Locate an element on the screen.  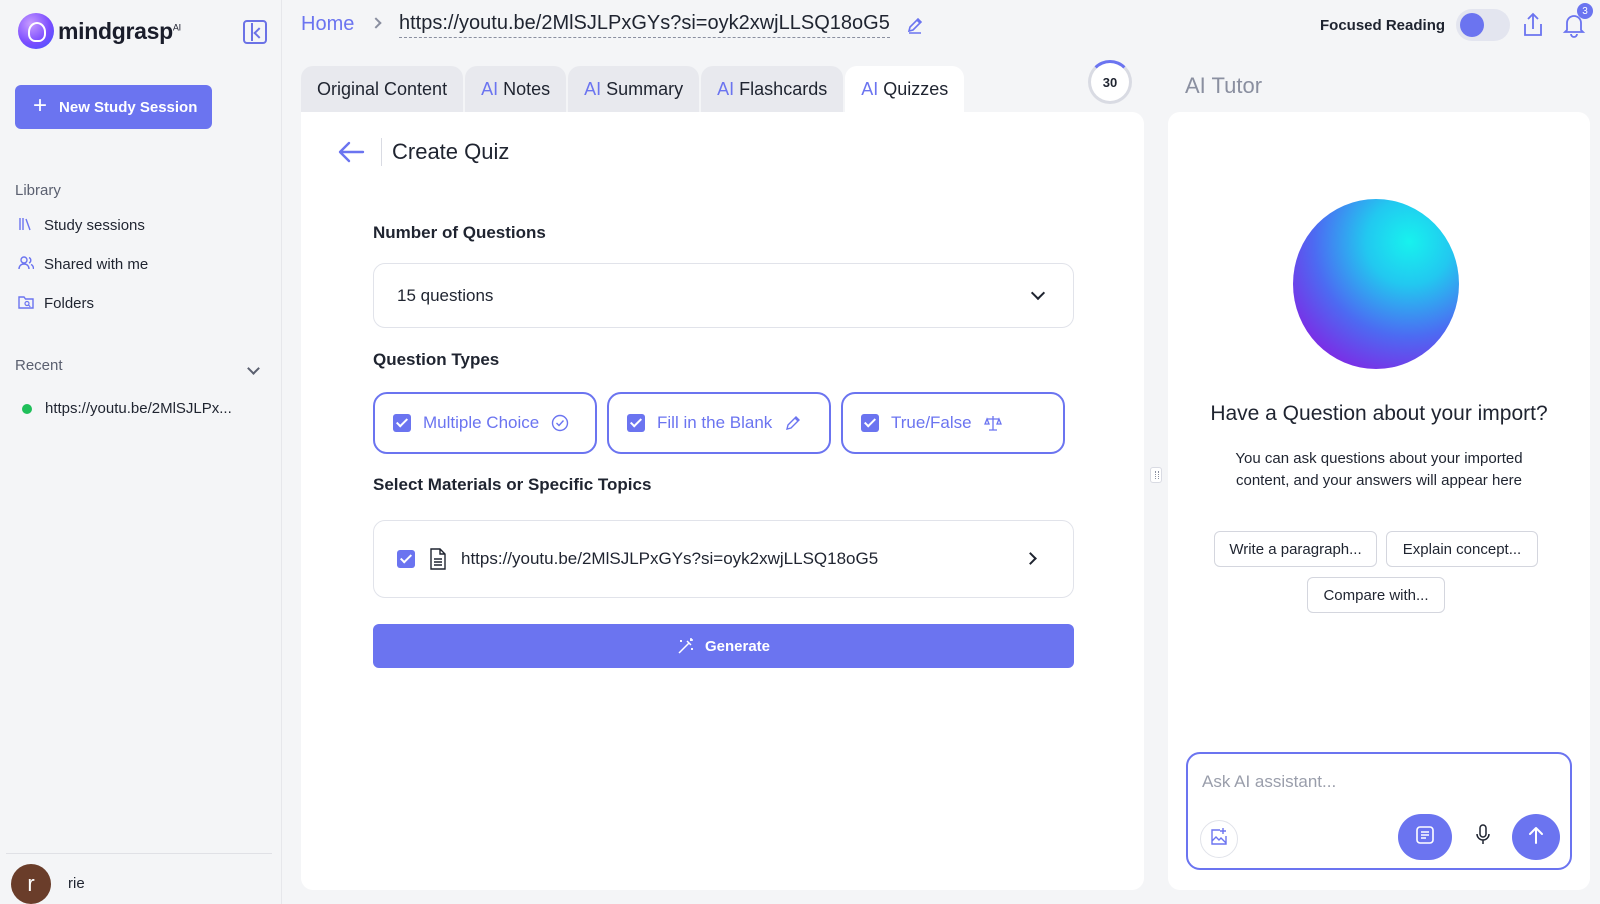
ask-ai-box is located at coordinates (1379, 811).